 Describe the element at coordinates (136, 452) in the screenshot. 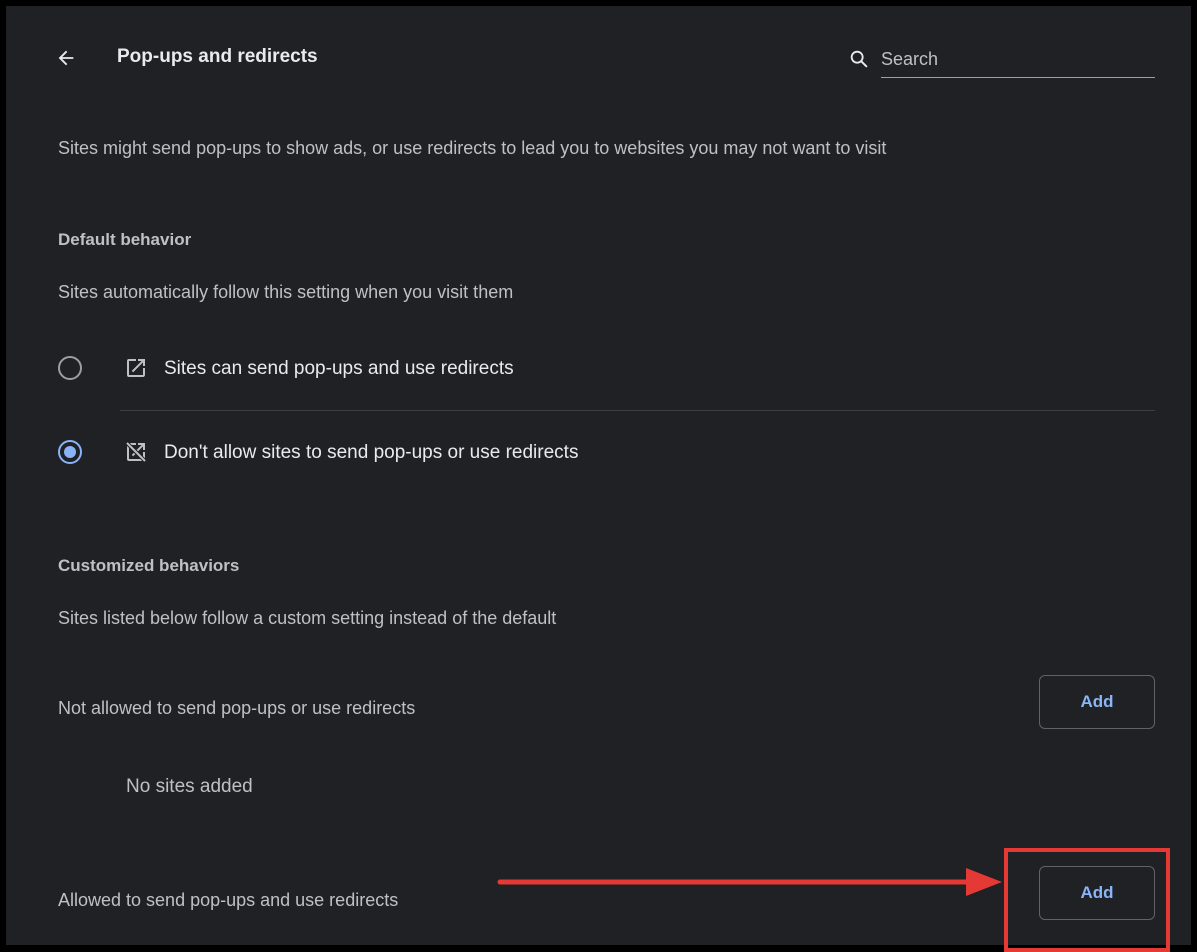

I see `open-in-new-off-icon` at that location.